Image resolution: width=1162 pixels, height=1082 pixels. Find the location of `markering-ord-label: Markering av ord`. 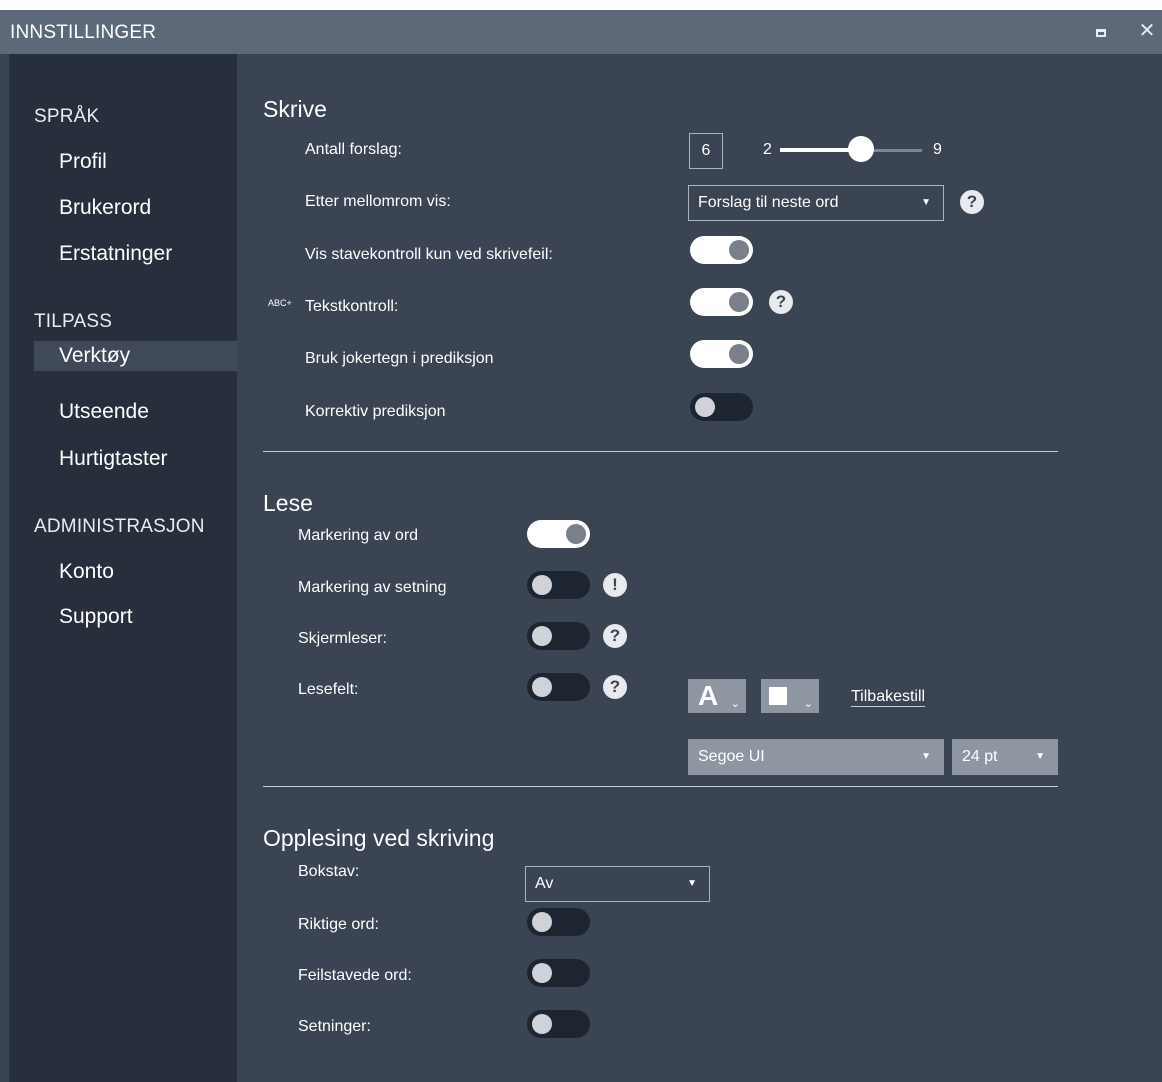

markering-ord-label: Markering av ord is located at coordinates (358, 535).